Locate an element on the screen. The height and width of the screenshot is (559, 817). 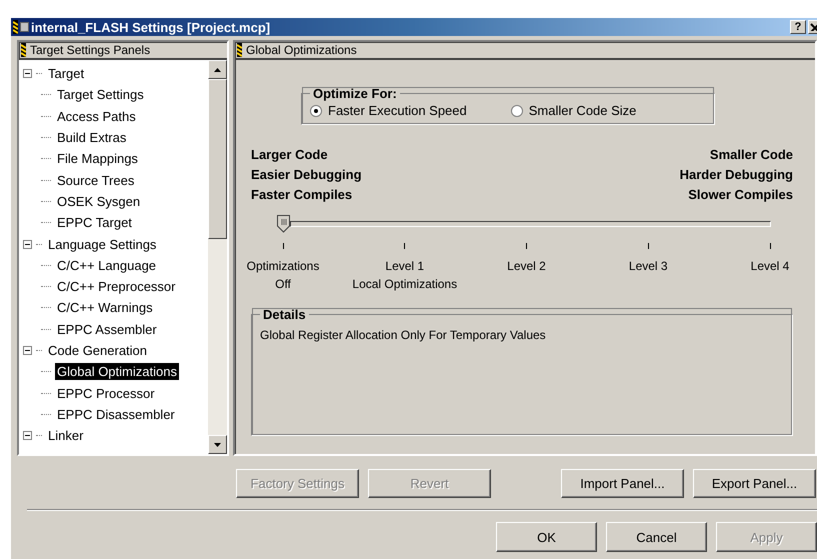
tree-item: C/C++ Language is located at coordinates (106, 265).